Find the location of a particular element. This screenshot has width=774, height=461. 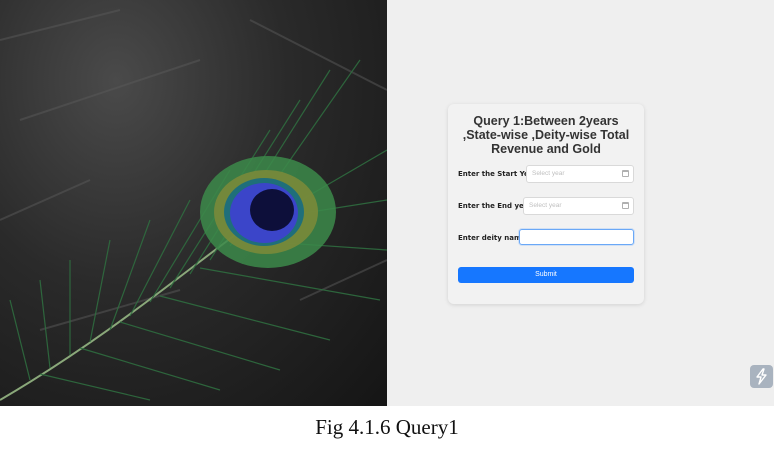

start-year-placeholder: Select year is located at coordinates (548, 173).